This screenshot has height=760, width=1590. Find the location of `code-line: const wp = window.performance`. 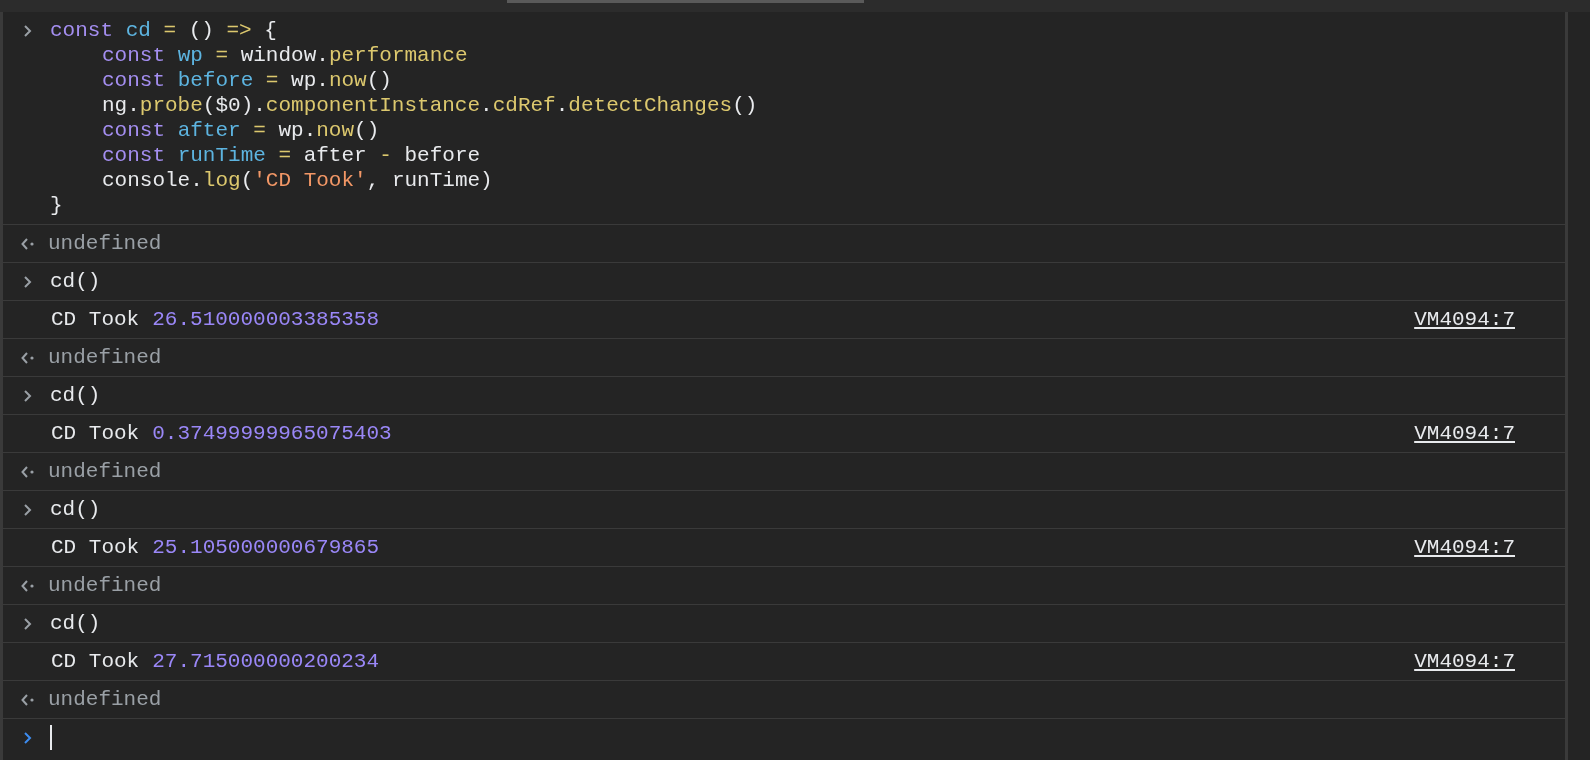

code-line: const wp = window.performance is located at coordinates (285, 55).